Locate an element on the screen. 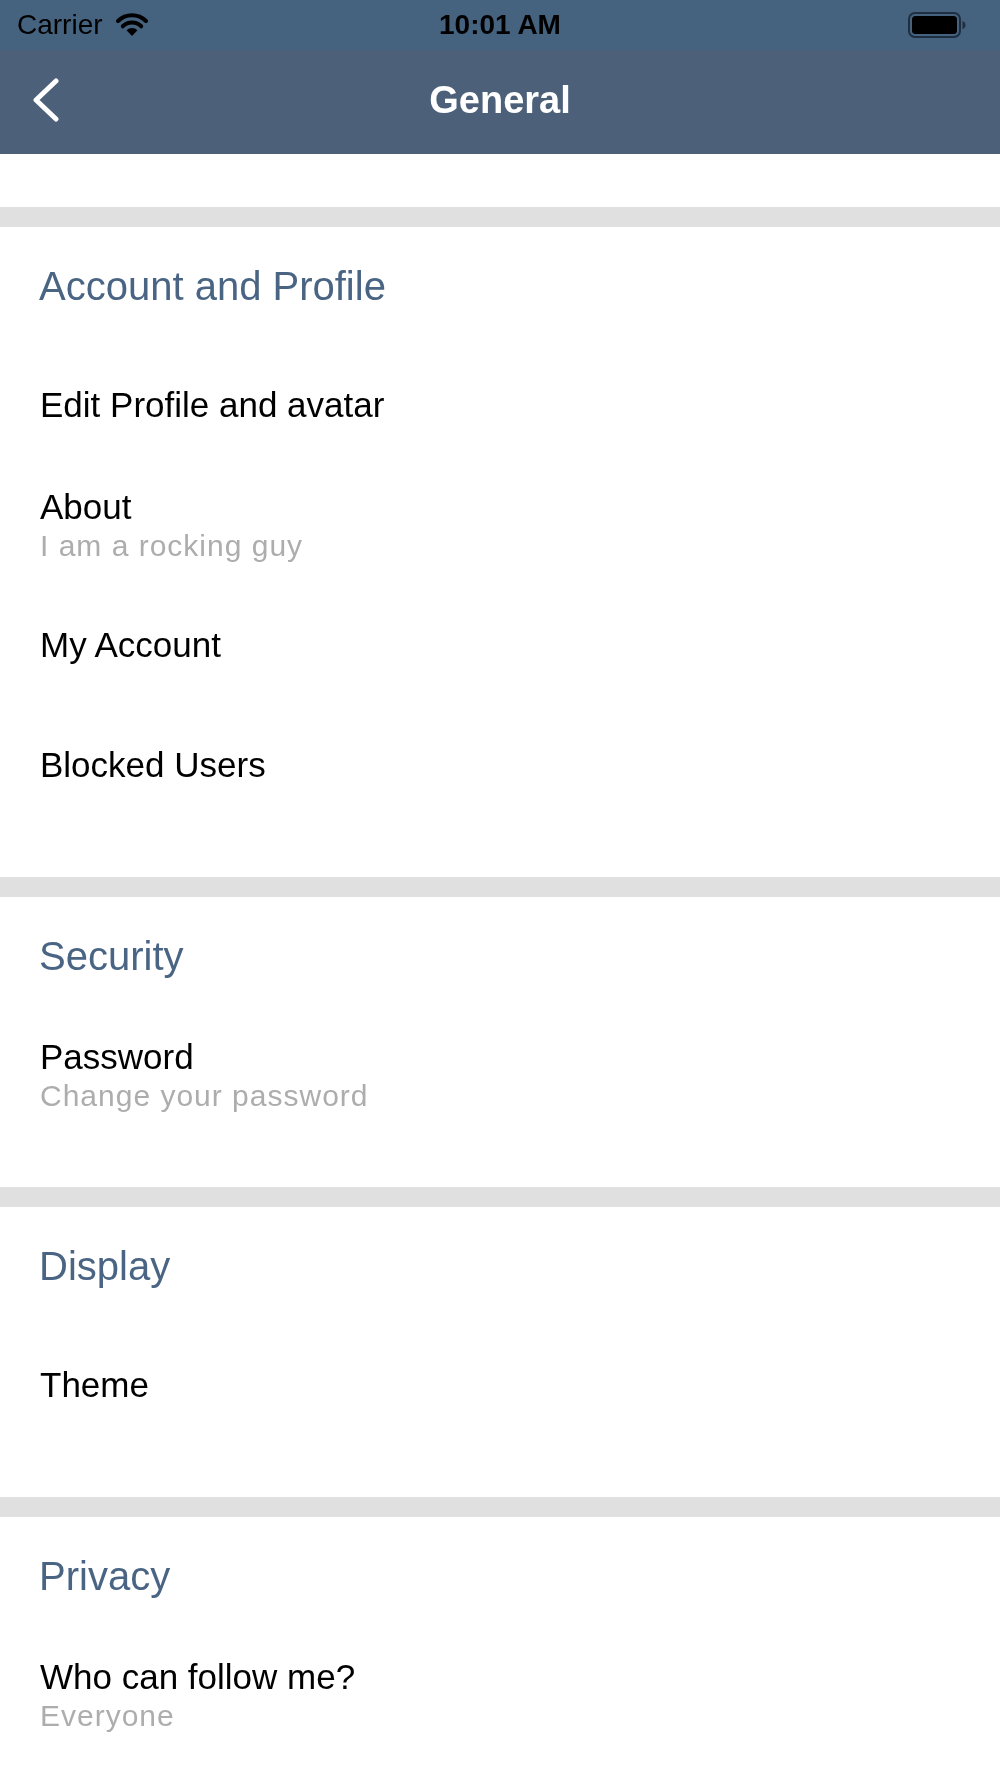 This screenshot has width=1000, height=1778. back-button is located at coordinates (46, 100).